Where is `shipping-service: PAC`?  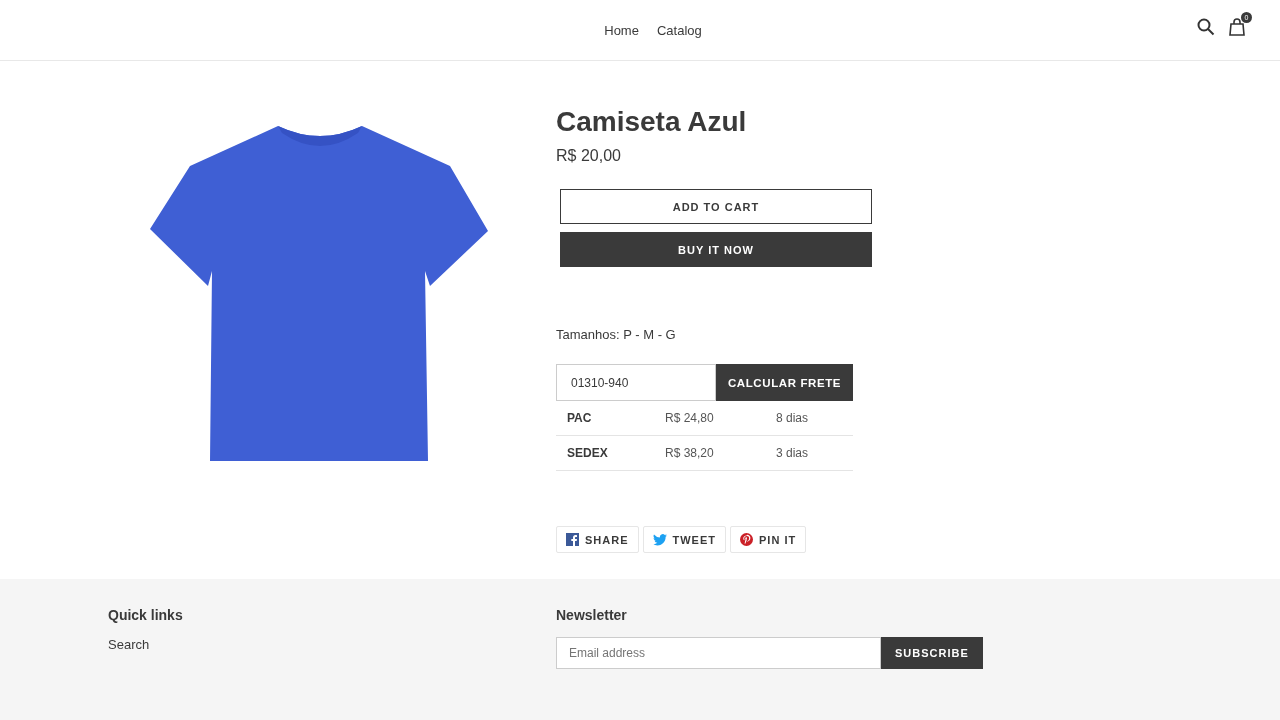
shipping-service: PAC is located at coordinates (580, 418).